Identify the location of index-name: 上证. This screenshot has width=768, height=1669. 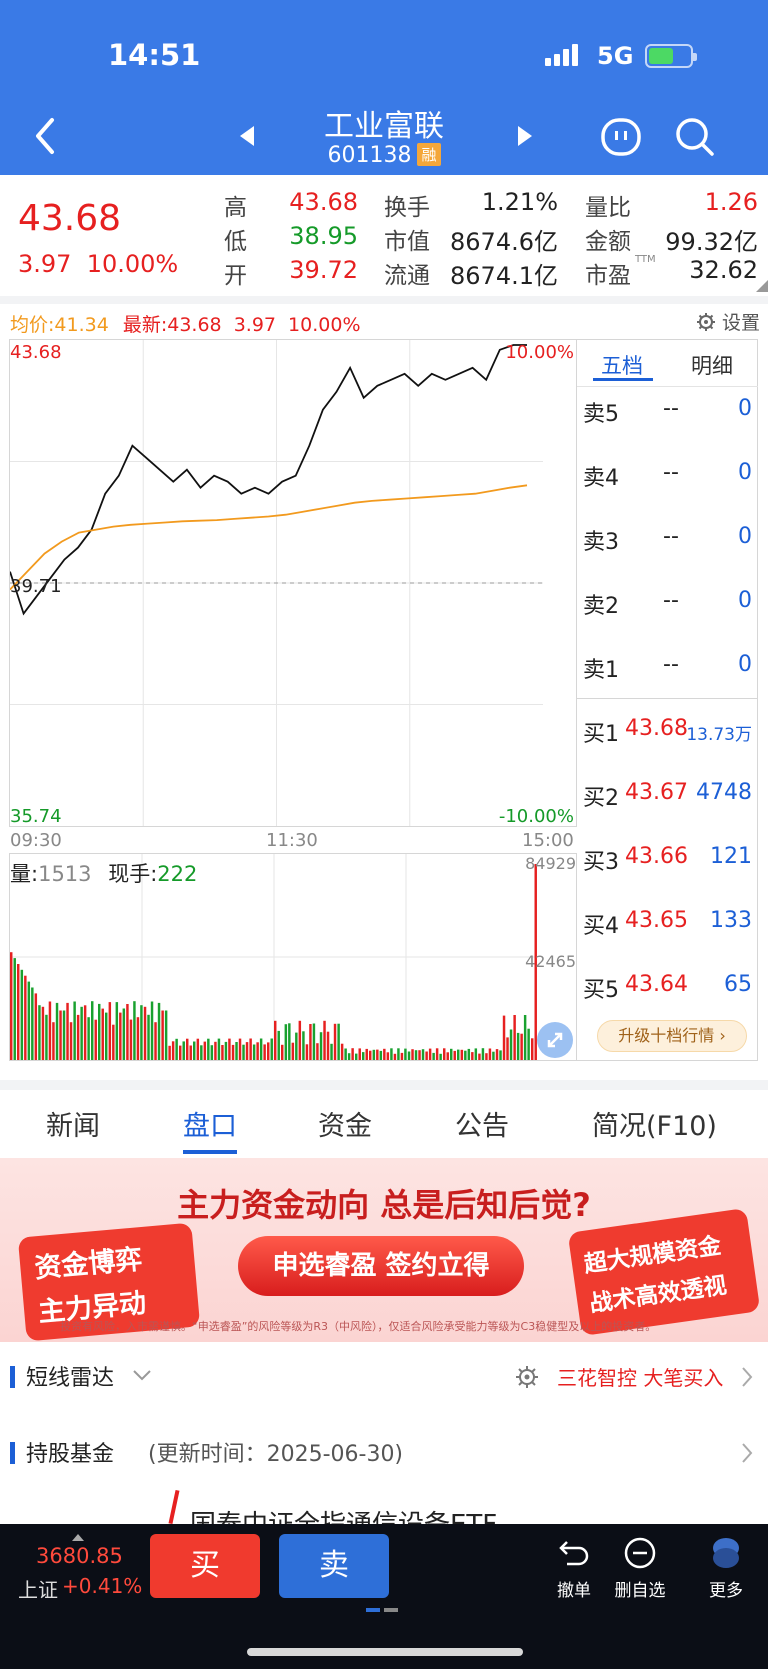
(38, 1588).